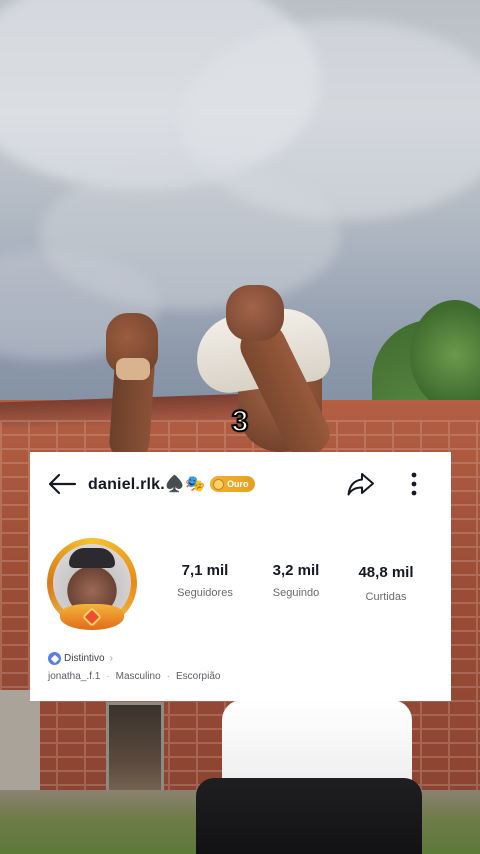 This screenshot has width=480, height=854. Describe the element at coordinates (84, 658) in the screenshot. I see `badge-link-label: Distintivo` at that location.